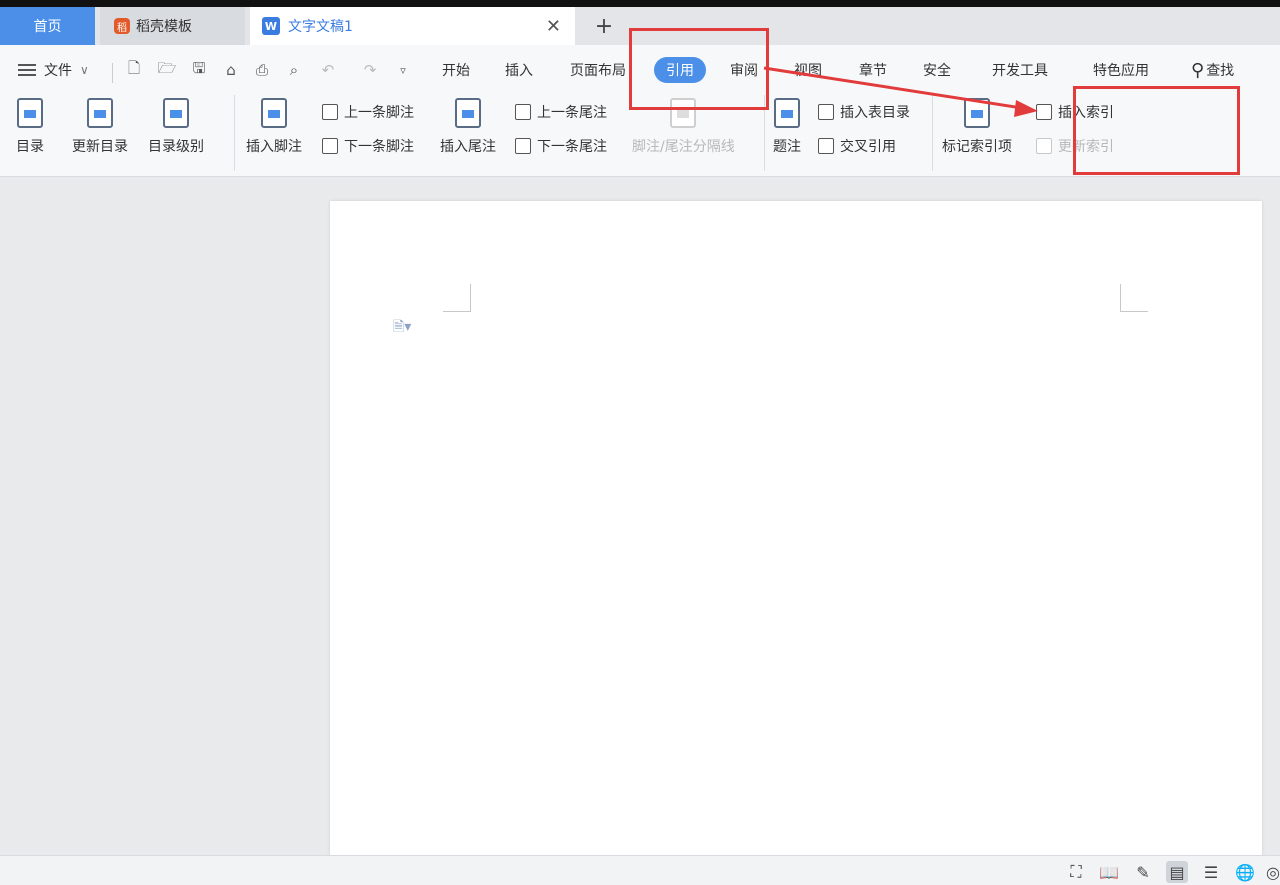 Image resolution: width=1280 pixels, height=885 pixels. What do you see at coordinates (100, 113) in the screenshot?
I see `update-toc-icon` at bounding box center [100, 113].